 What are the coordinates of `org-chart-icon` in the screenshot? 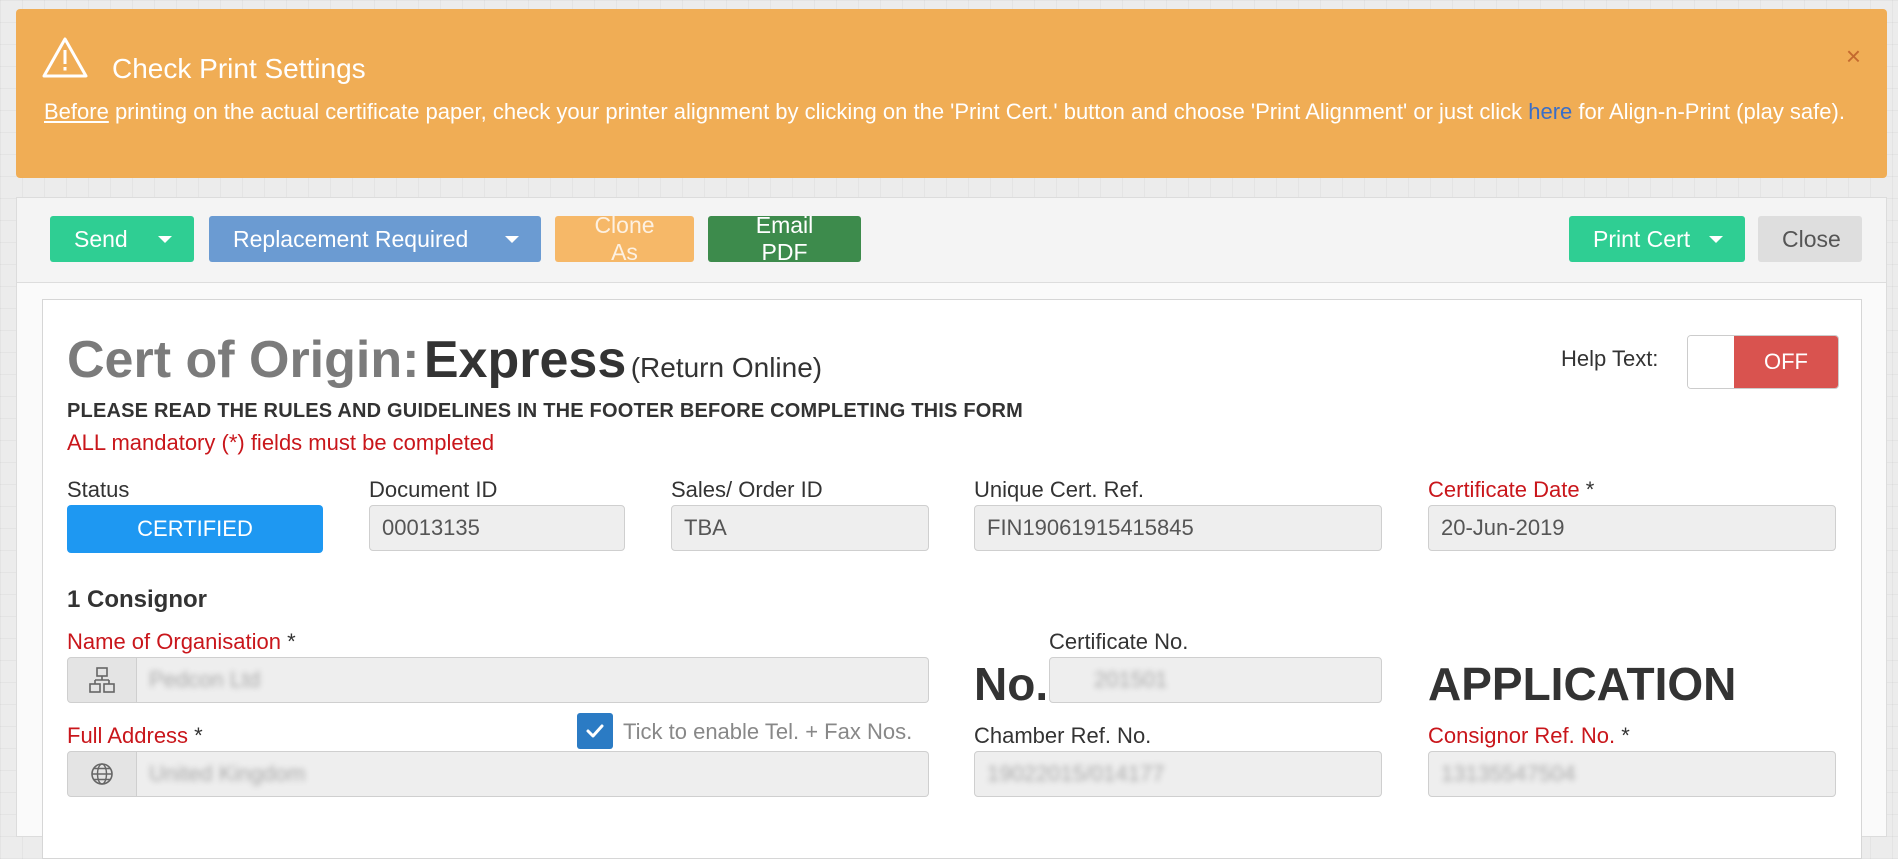 It's located at (102, 680).